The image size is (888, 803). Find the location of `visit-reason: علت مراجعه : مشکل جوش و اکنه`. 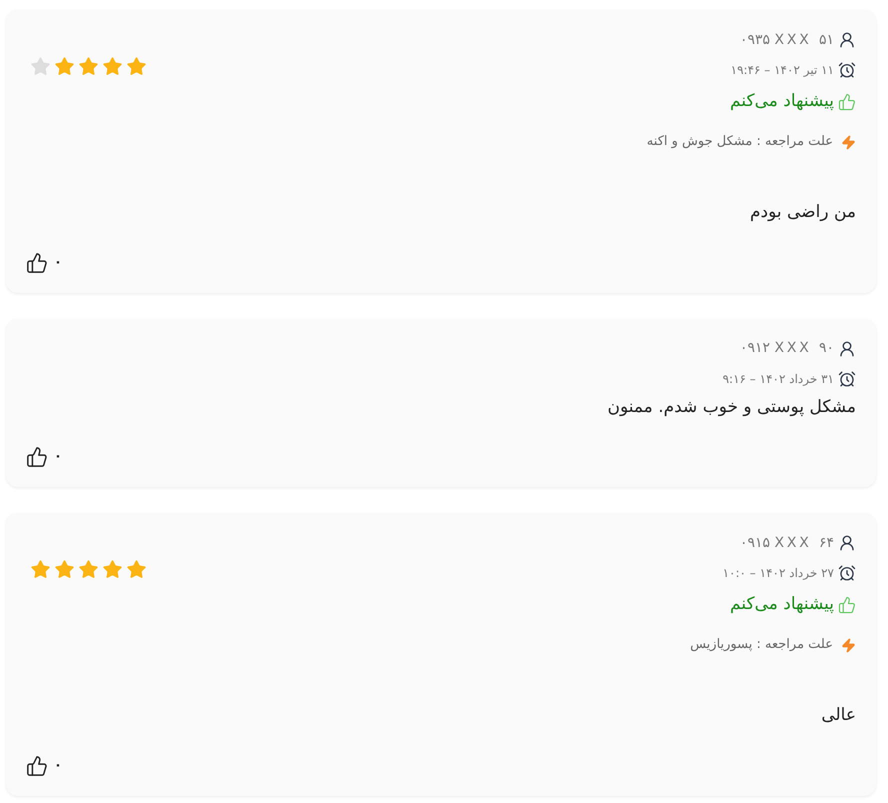

visit-reason: علت مراجعه : مشکل جوش و اکنه is located at coordinates (739, 142).